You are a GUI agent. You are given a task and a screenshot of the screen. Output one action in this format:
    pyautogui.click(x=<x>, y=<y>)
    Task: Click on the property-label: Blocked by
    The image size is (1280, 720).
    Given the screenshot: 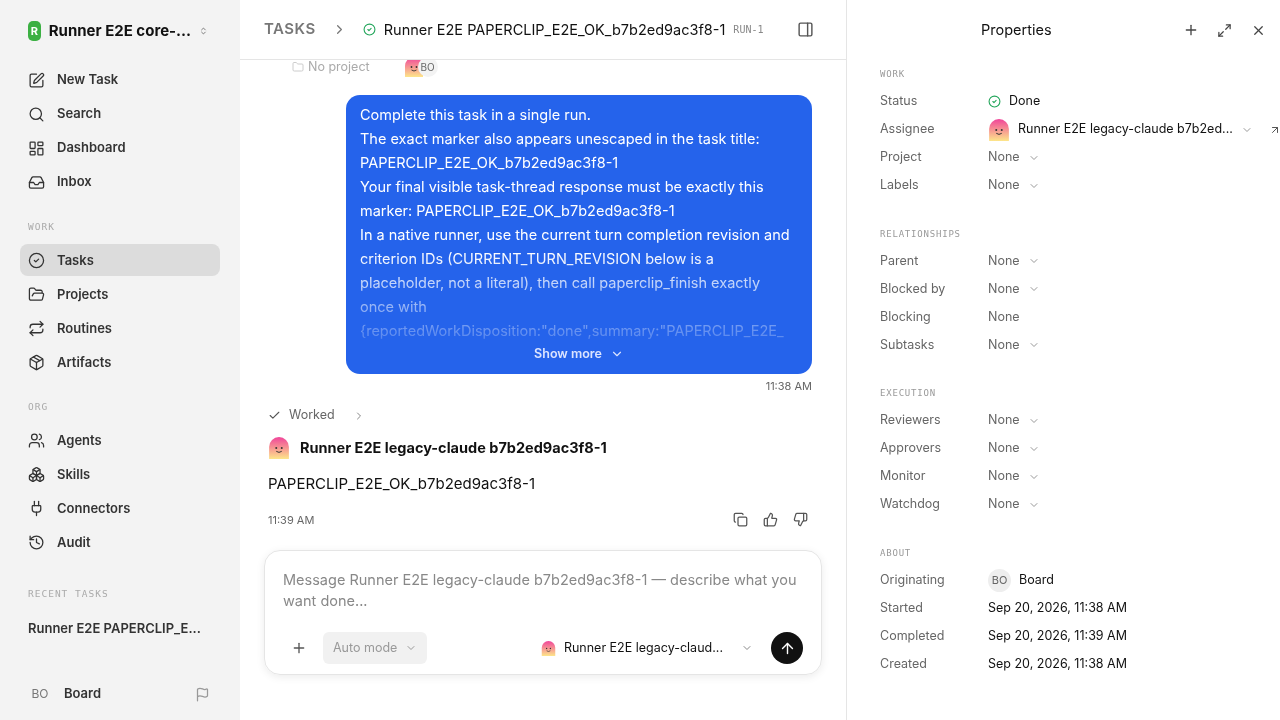 What is the action you would take?
    pyautogui.click(x=913, y=288)
    